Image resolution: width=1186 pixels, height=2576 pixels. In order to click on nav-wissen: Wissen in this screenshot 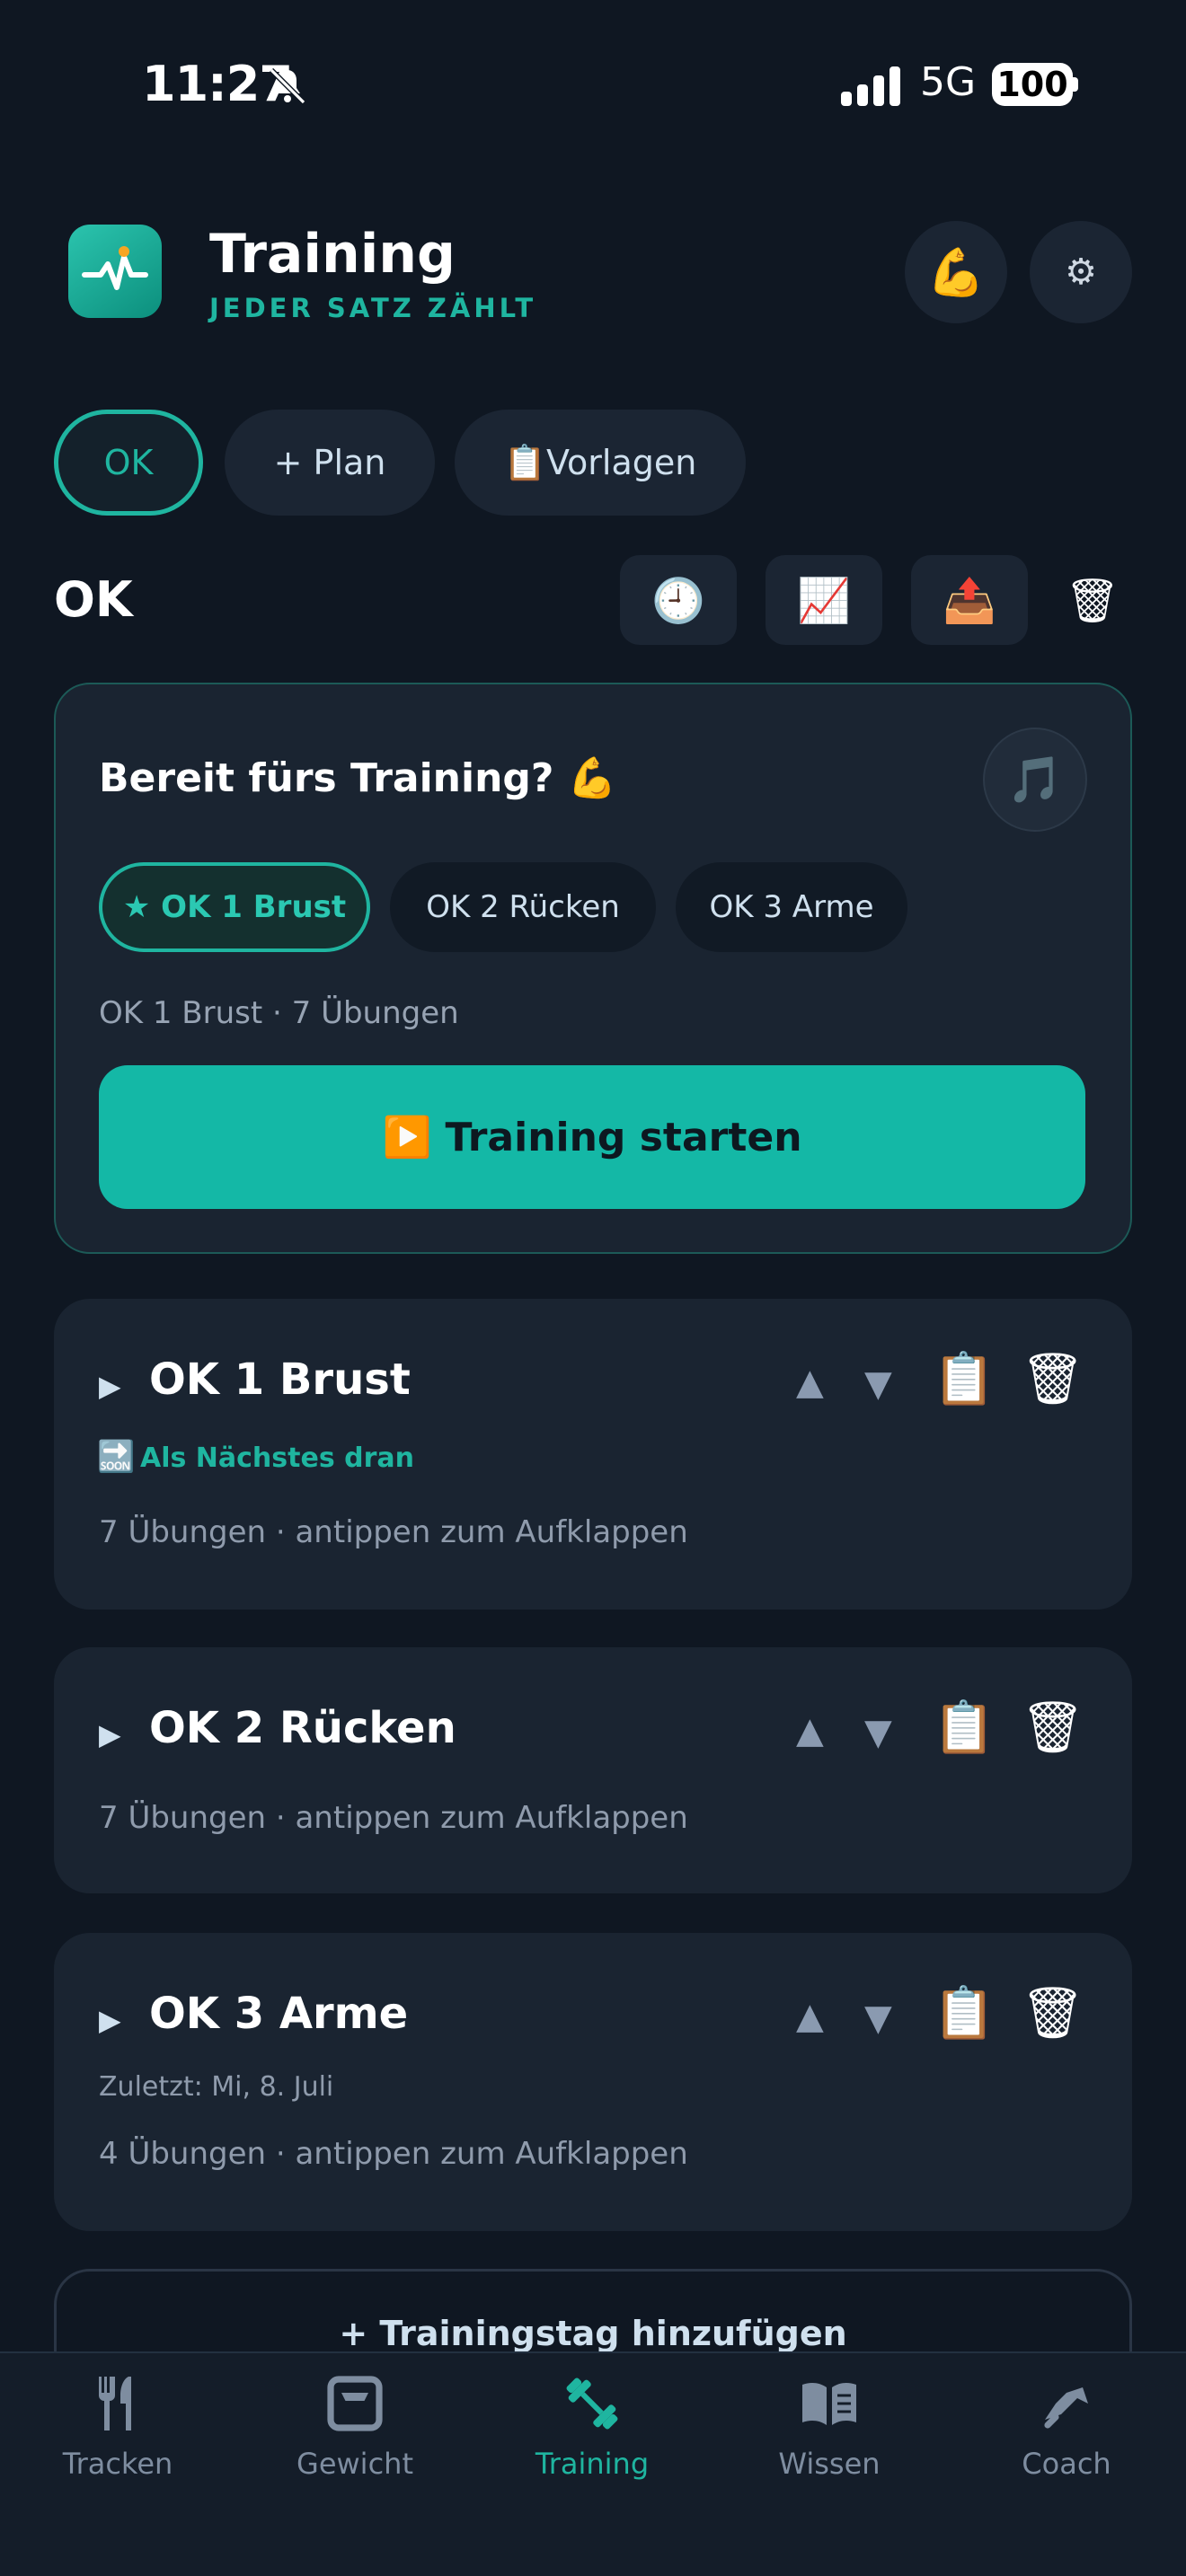, I will do `click(829, 2426)`.